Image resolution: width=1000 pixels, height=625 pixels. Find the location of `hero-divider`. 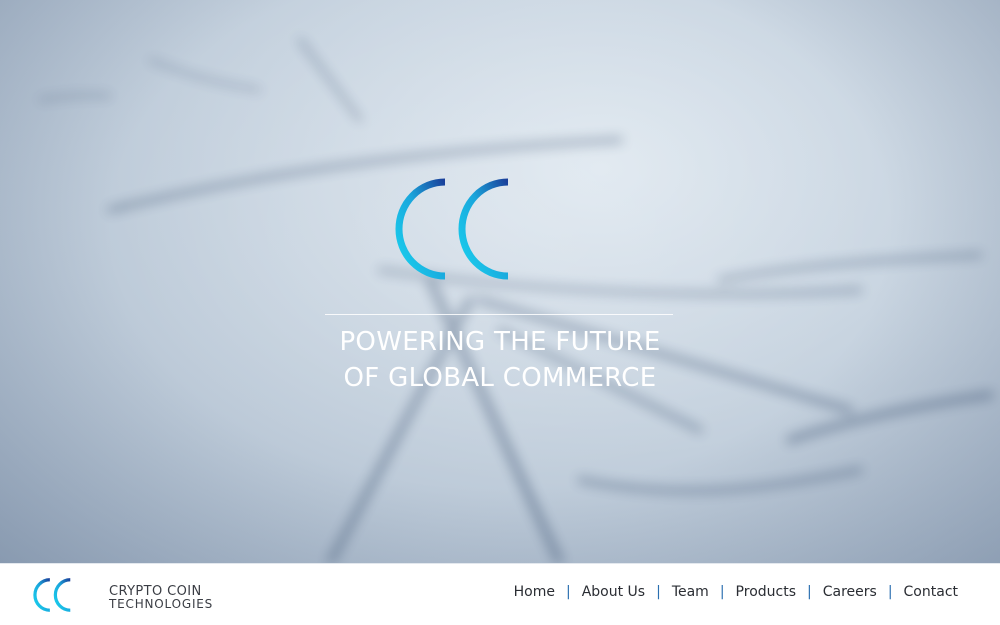

hero-divider is located at coordinates (499, 314).